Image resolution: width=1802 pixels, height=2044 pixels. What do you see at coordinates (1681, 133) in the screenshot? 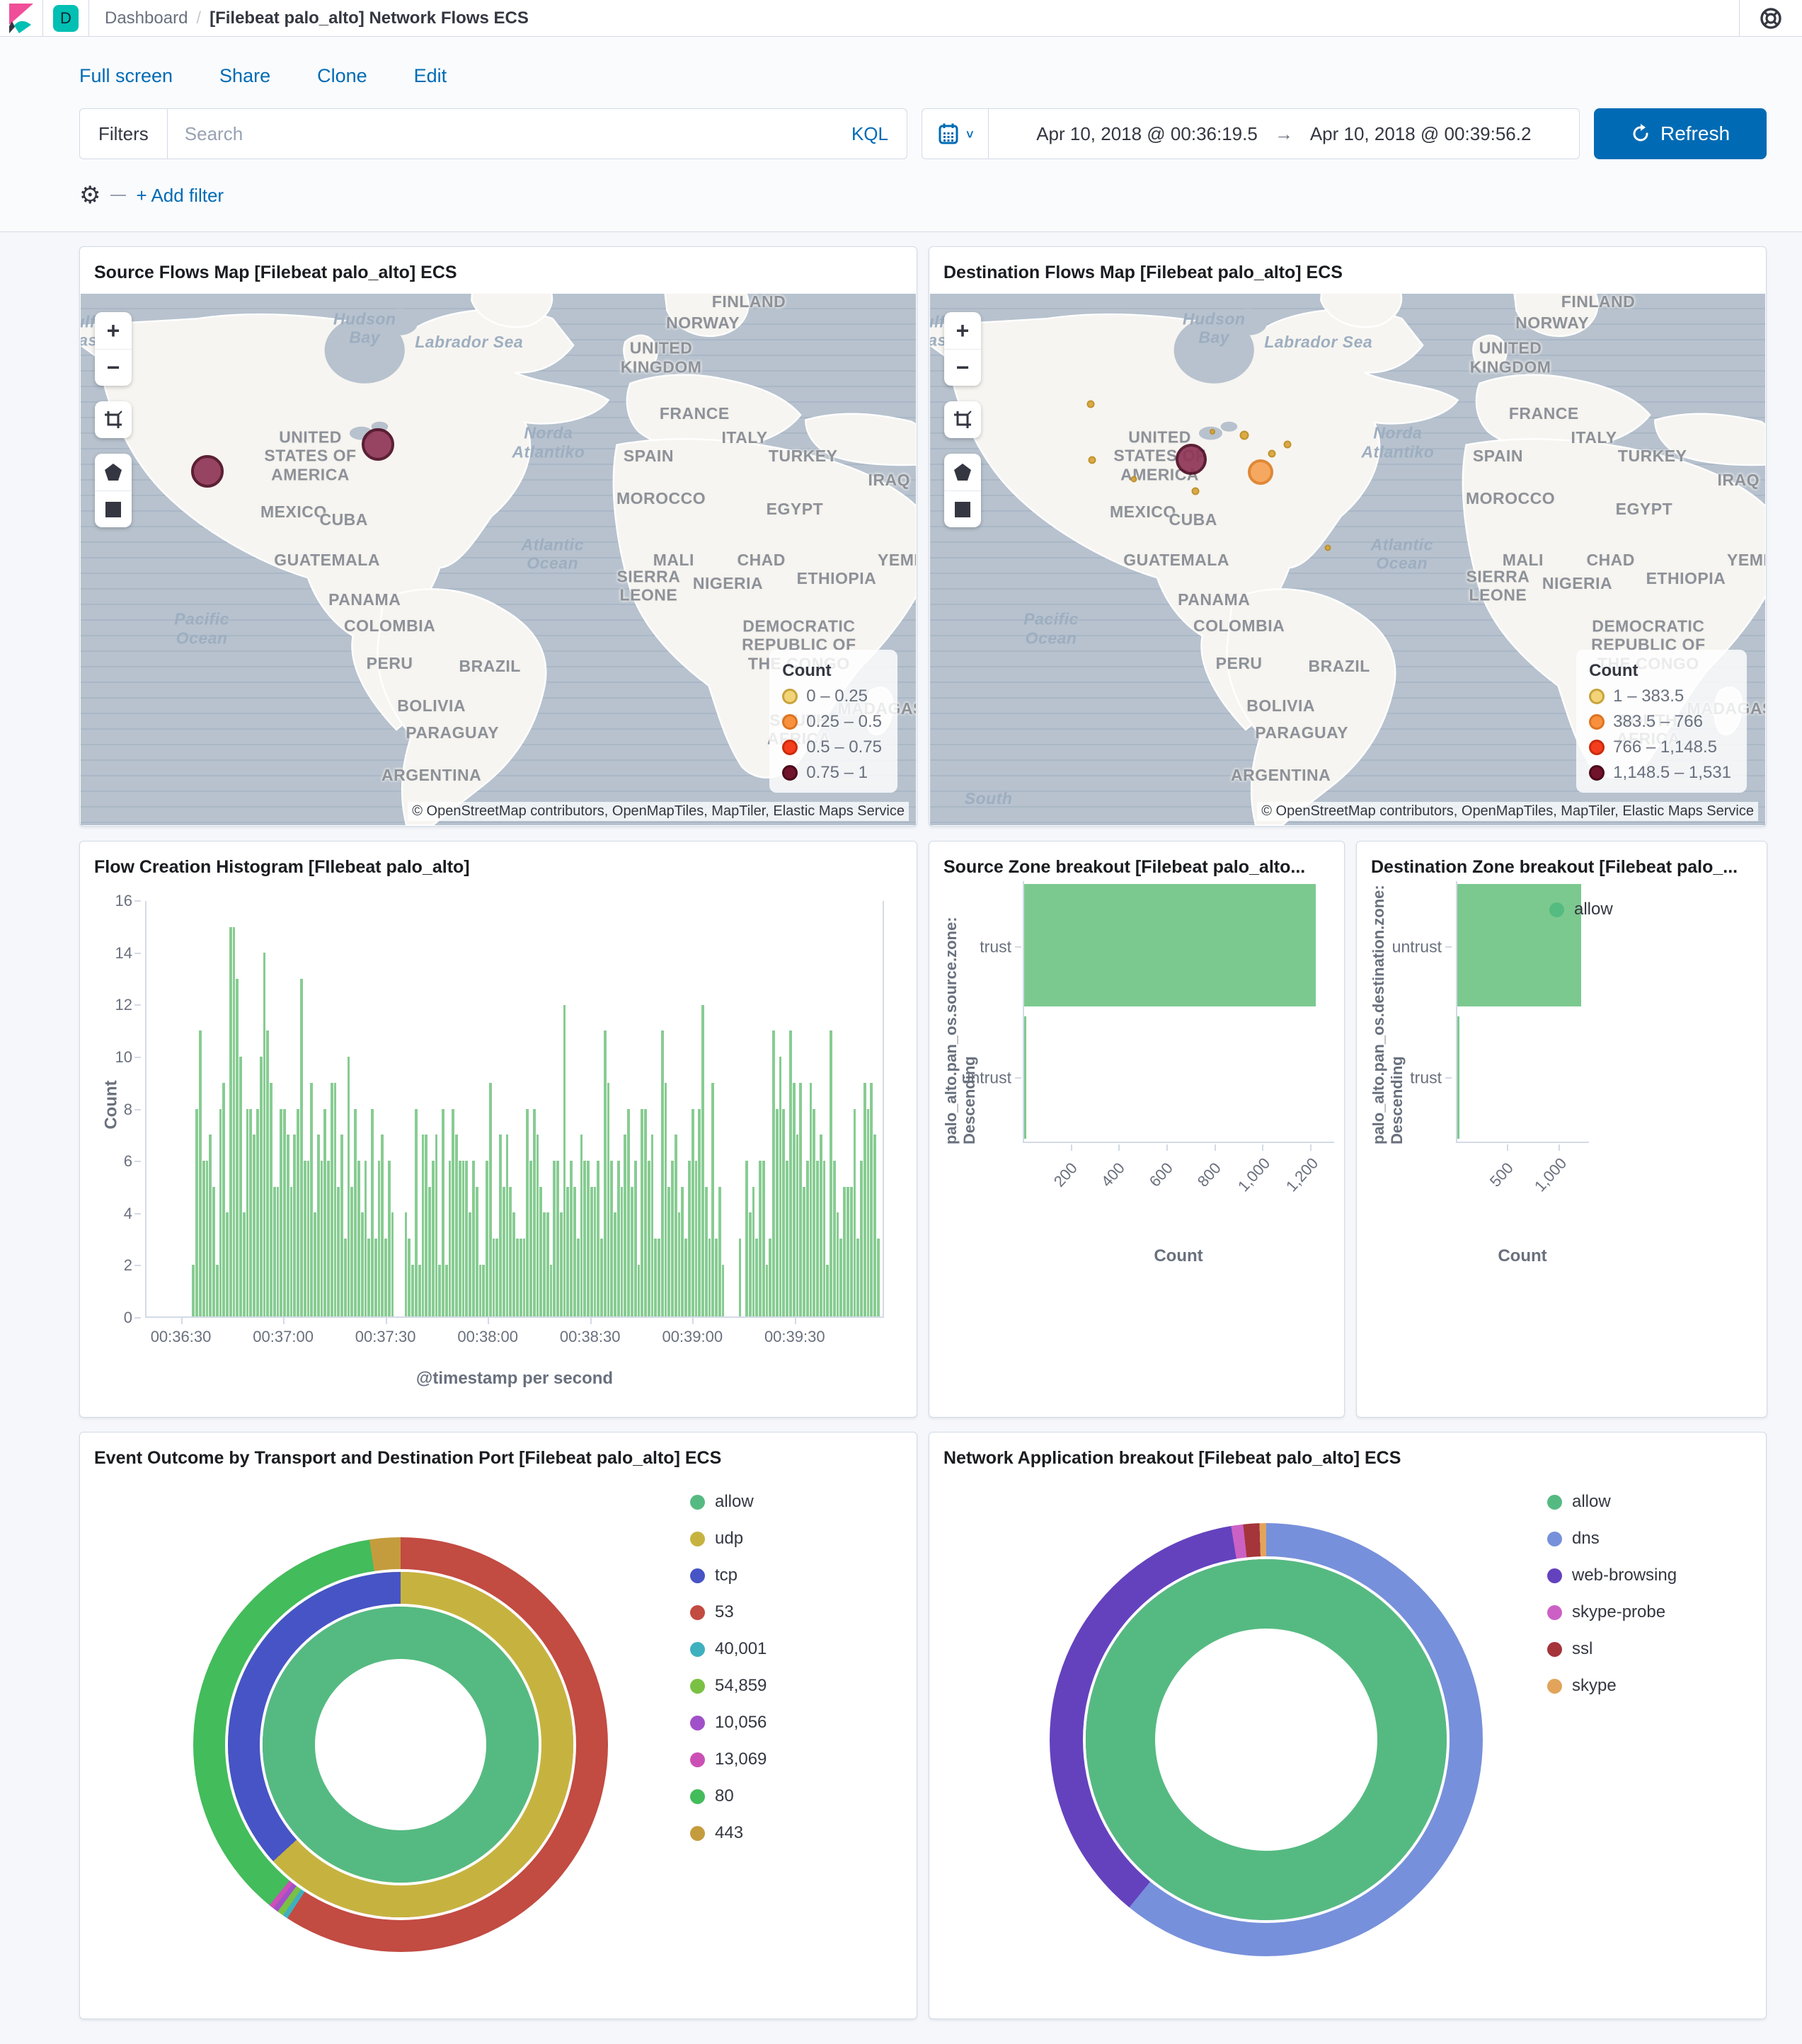
I see `refresh-button: Refresh` at bounding box center [1681, 133].